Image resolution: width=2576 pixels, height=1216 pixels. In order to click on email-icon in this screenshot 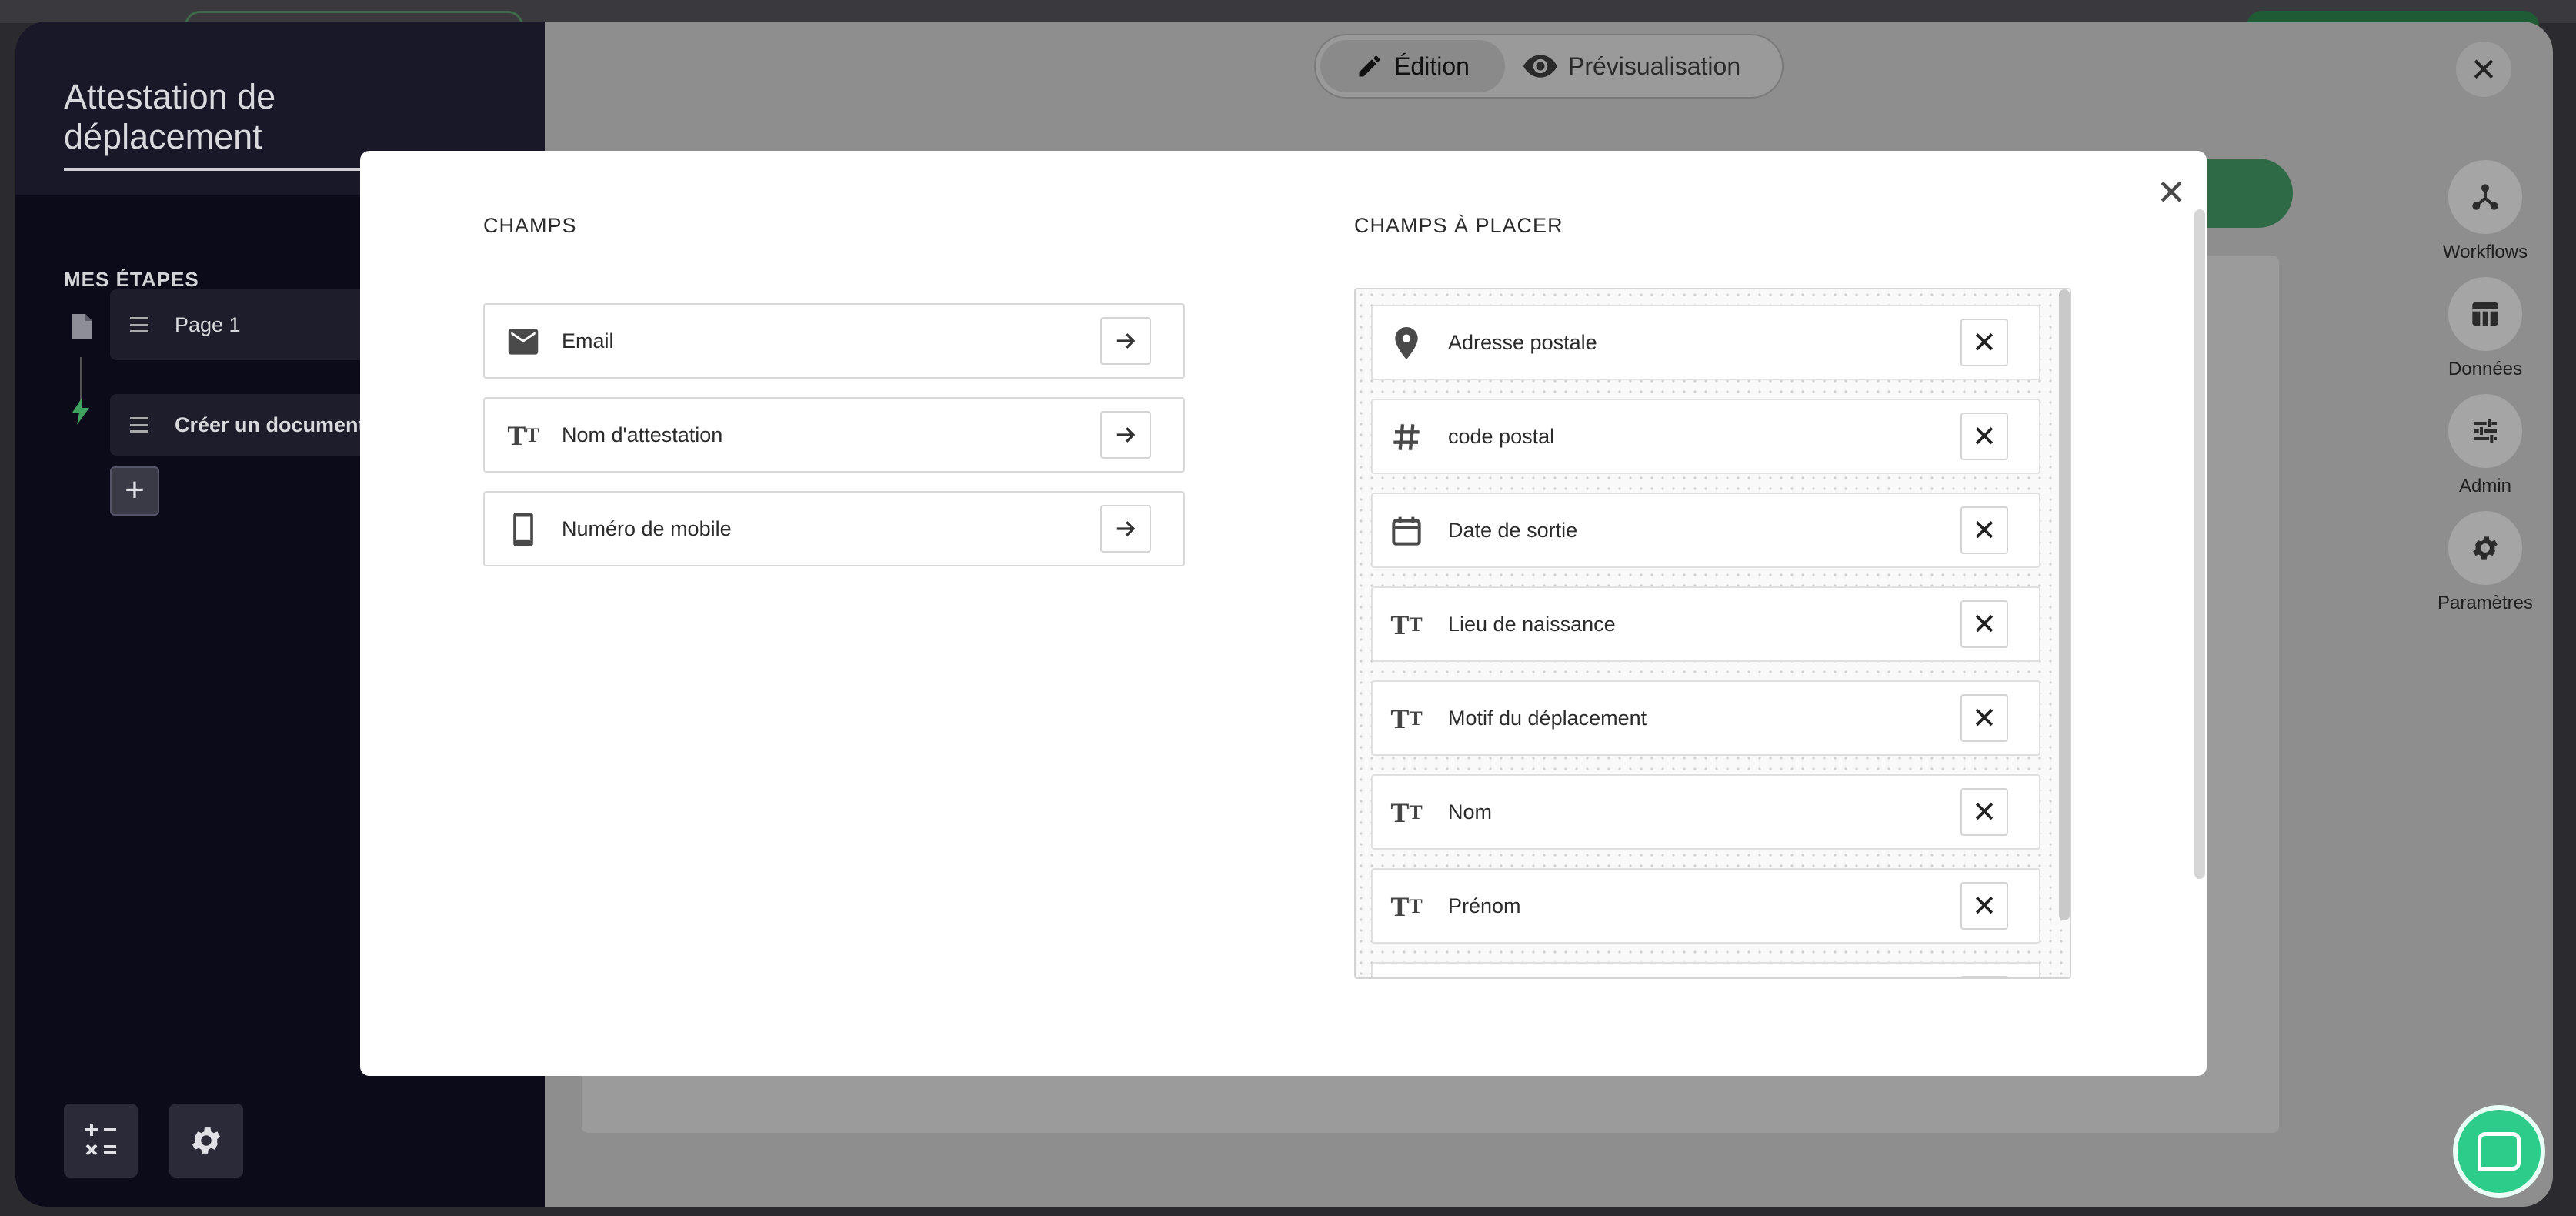, I will do `click(523, 342)`.